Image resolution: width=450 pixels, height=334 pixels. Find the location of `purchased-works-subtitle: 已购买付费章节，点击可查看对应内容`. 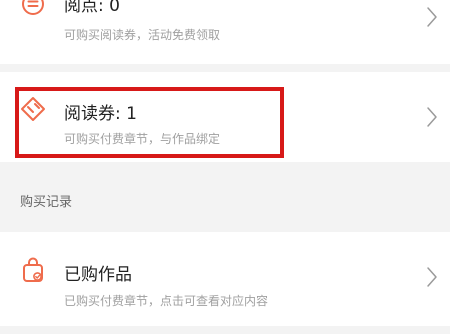

purchased-works-subtitle: 已购买付费章节，点击可查看对应内容 is located at coordinates (166, 301).